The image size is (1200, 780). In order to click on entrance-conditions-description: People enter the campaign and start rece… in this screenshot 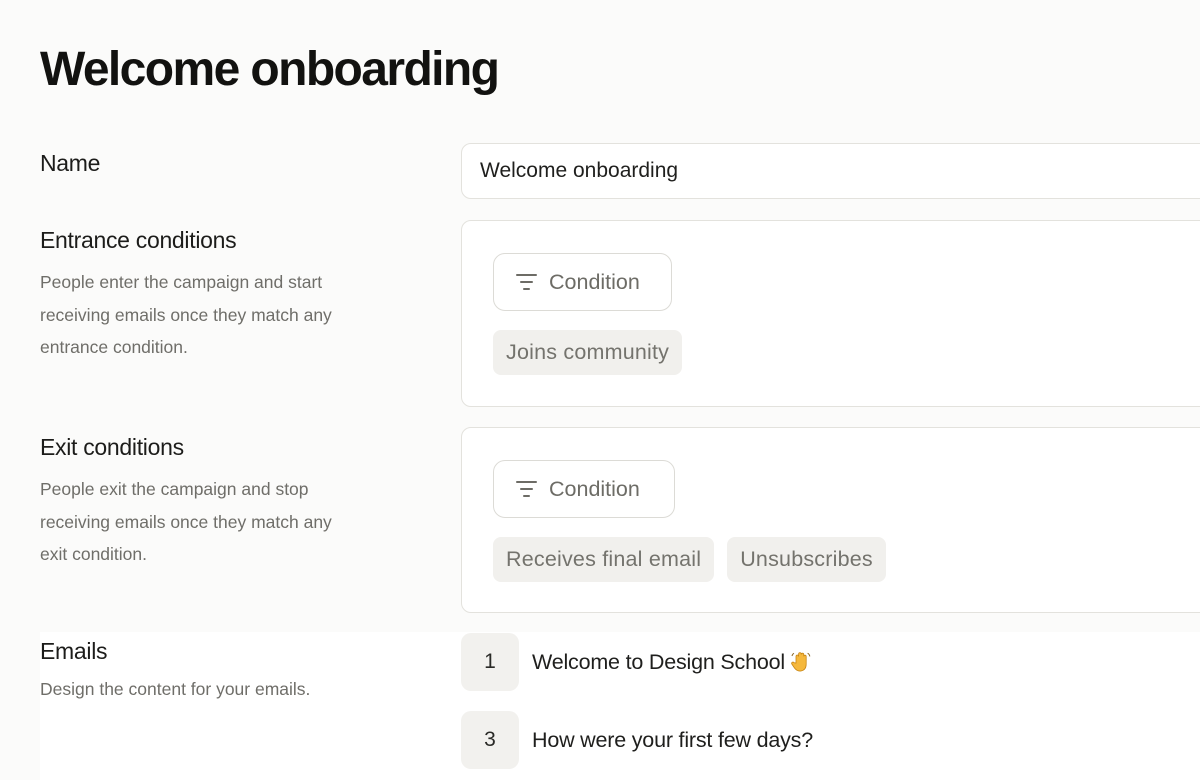, I will do `click(186, 314)`.